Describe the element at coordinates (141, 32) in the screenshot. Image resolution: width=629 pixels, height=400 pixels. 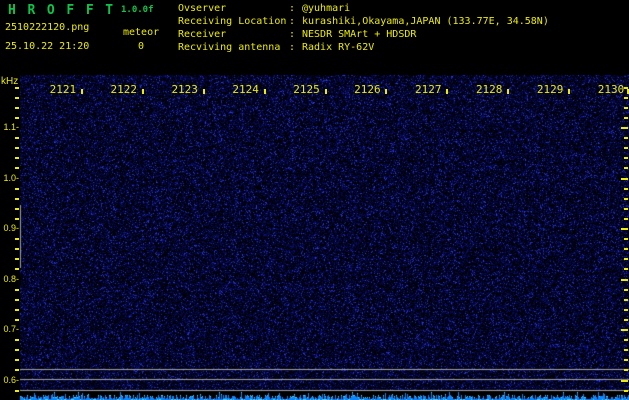
I see `meteor-count-label: meteor` at that location.